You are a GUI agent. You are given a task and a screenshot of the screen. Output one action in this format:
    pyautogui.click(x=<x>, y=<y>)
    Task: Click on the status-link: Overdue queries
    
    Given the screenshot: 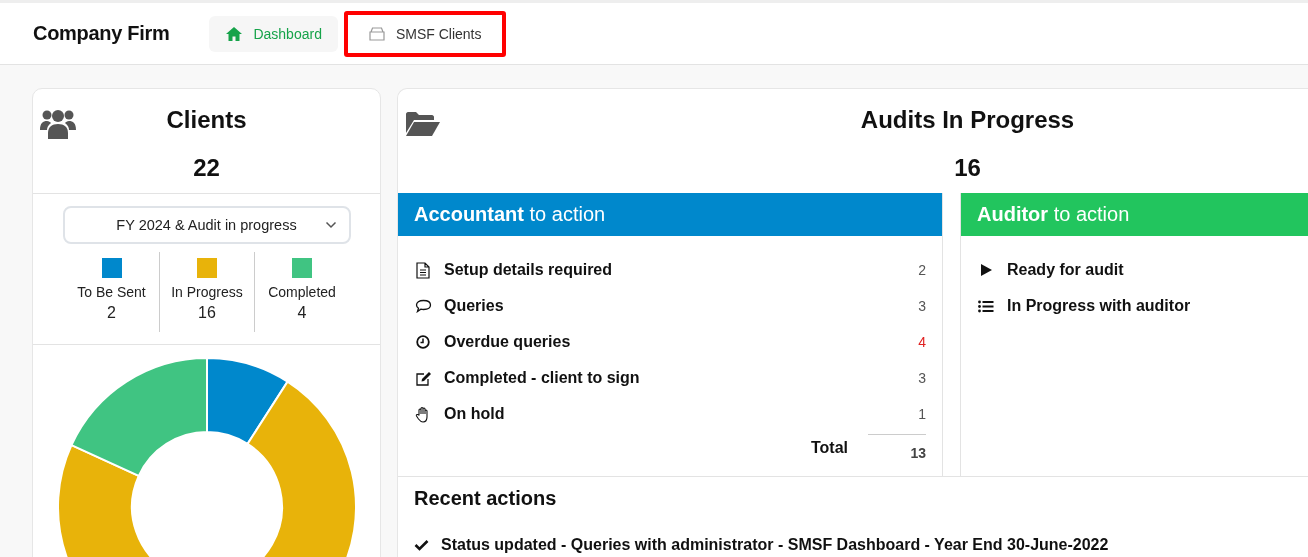 What is the action you would take?
    pyautogui.click(x=675, y=342)
    